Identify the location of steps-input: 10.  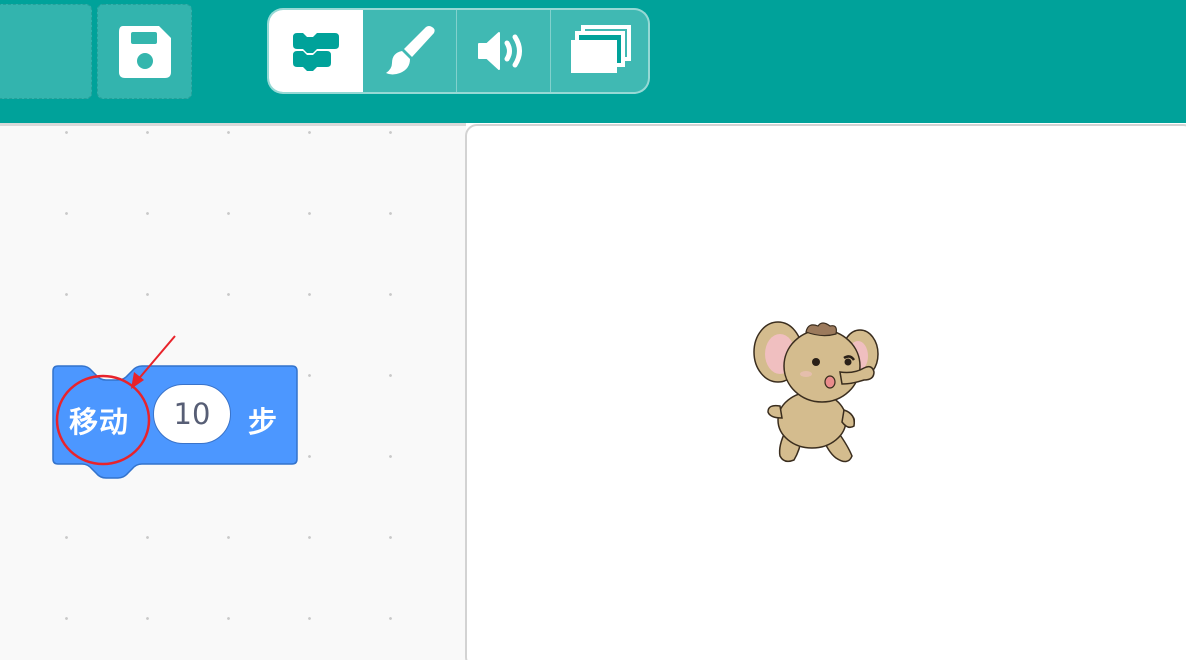
(192, 414).